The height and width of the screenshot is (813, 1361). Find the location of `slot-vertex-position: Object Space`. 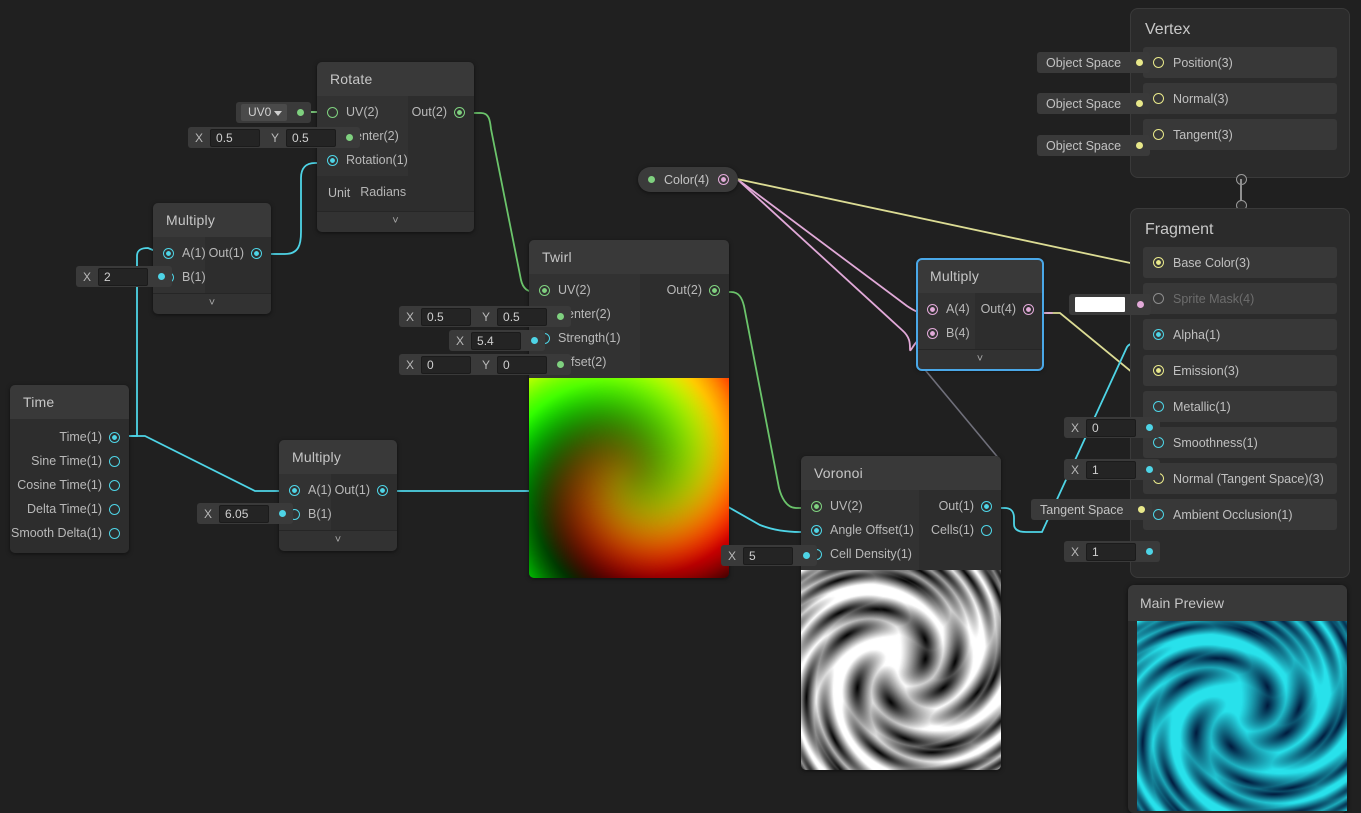

slot-vertex-position: Object Space is located at coordinates (1094, 62).